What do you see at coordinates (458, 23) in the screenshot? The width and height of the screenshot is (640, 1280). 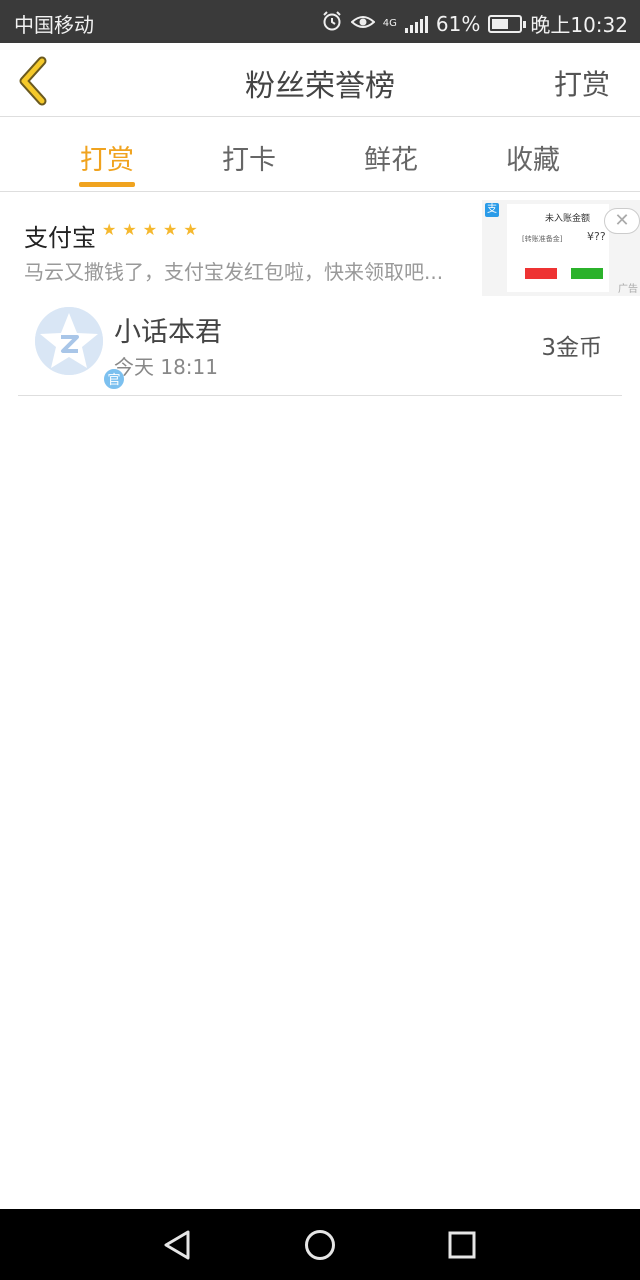 I see `battery-percent: 61%` at bounding box center [458, 23].